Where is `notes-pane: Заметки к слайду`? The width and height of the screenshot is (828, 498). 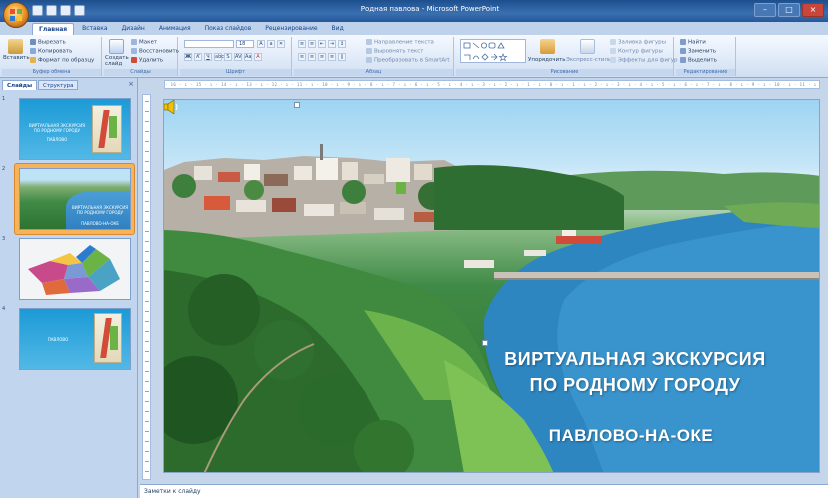
notes-pane: Заметки к слайду is located at coordinates (484, 491).